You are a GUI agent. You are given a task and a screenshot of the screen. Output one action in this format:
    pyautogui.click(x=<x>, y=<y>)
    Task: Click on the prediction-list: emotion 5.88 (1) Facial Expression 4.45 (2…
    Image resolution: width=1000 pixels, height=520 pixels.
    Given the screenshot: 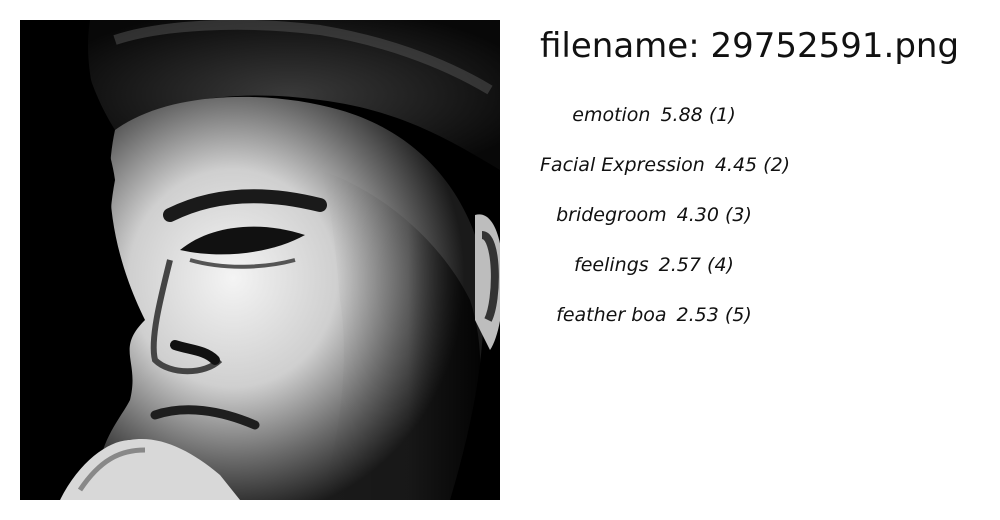 What is the action you would take?
    pyautogui.click(x=665, y=225)
    